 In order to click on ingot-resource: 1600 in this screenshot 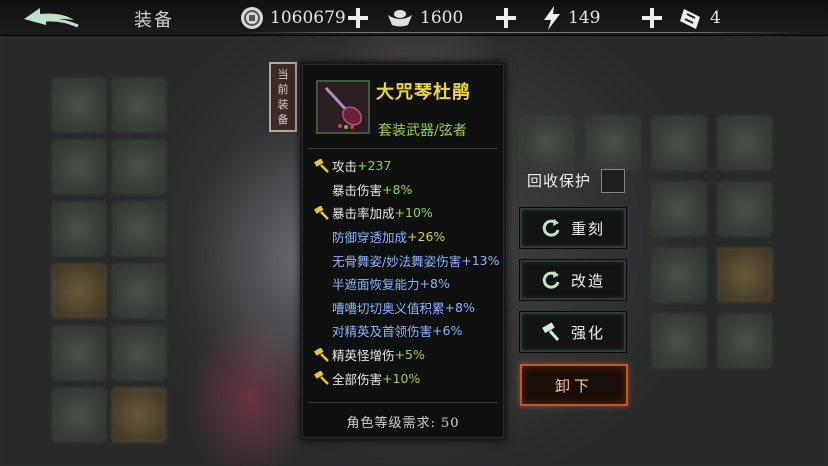, I will do `click(424, 18)`.